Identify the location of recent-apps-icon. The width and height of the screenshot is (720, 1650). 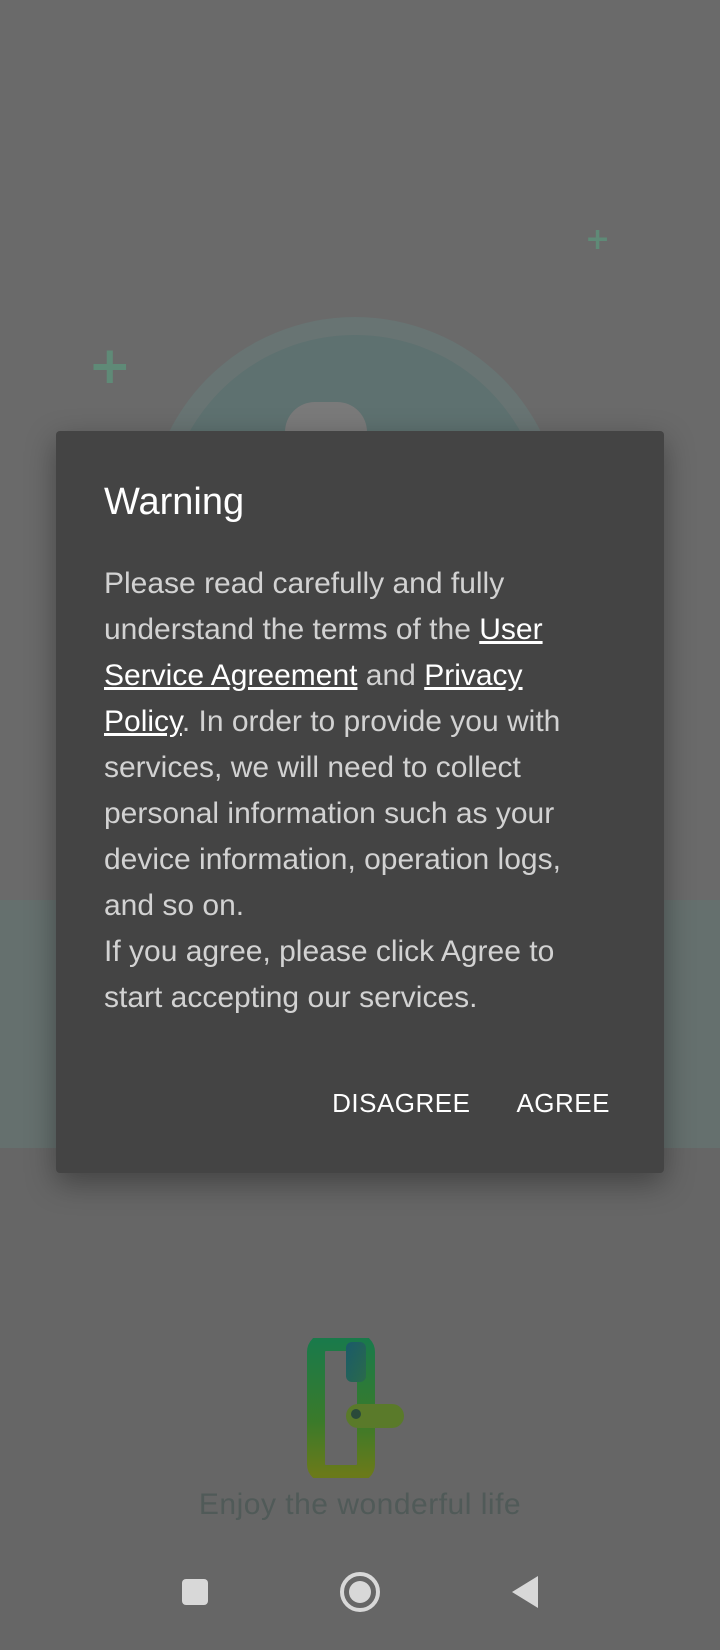
(195, 1592).